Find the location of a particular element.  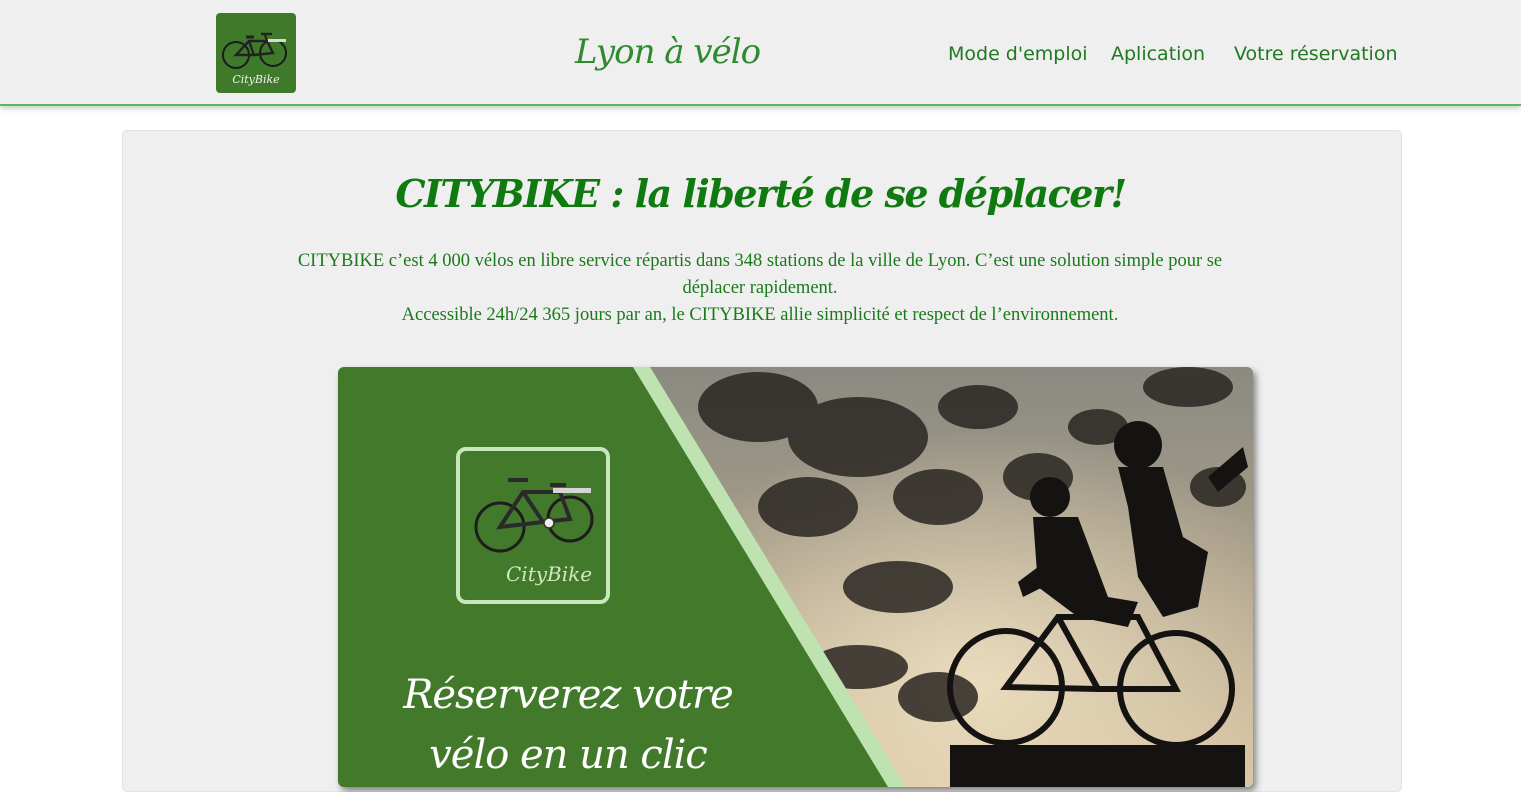

logo-text: CityBike is located at coordinates (256, 79).